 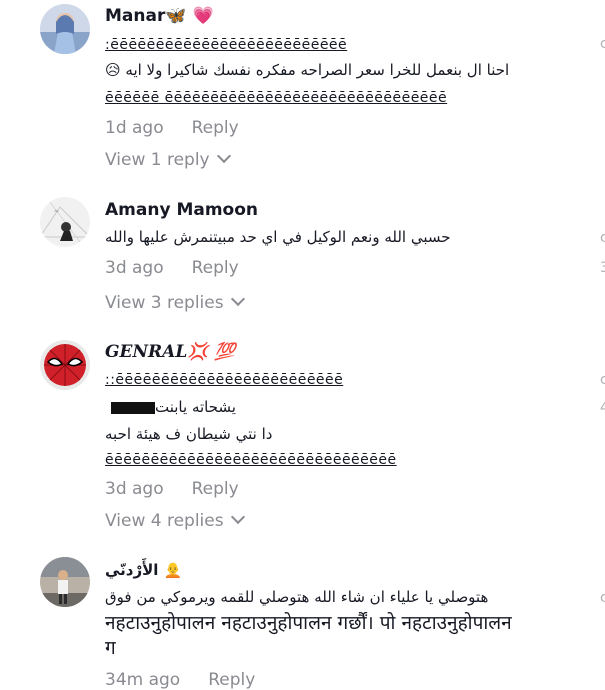 I want to click on comment-text: :ēēēēēēēēēēēēēēēēēēēēēēēēēē, so click(x=226, y=45).